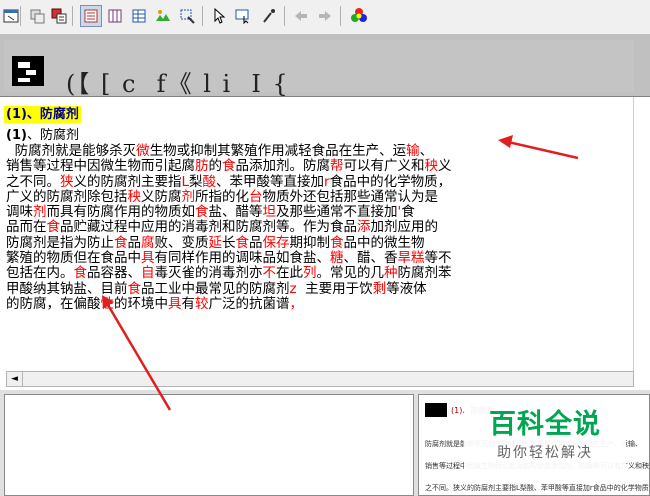 This screenshot has width=650, height=496. I want to click on image-icon, so click(163, 16).